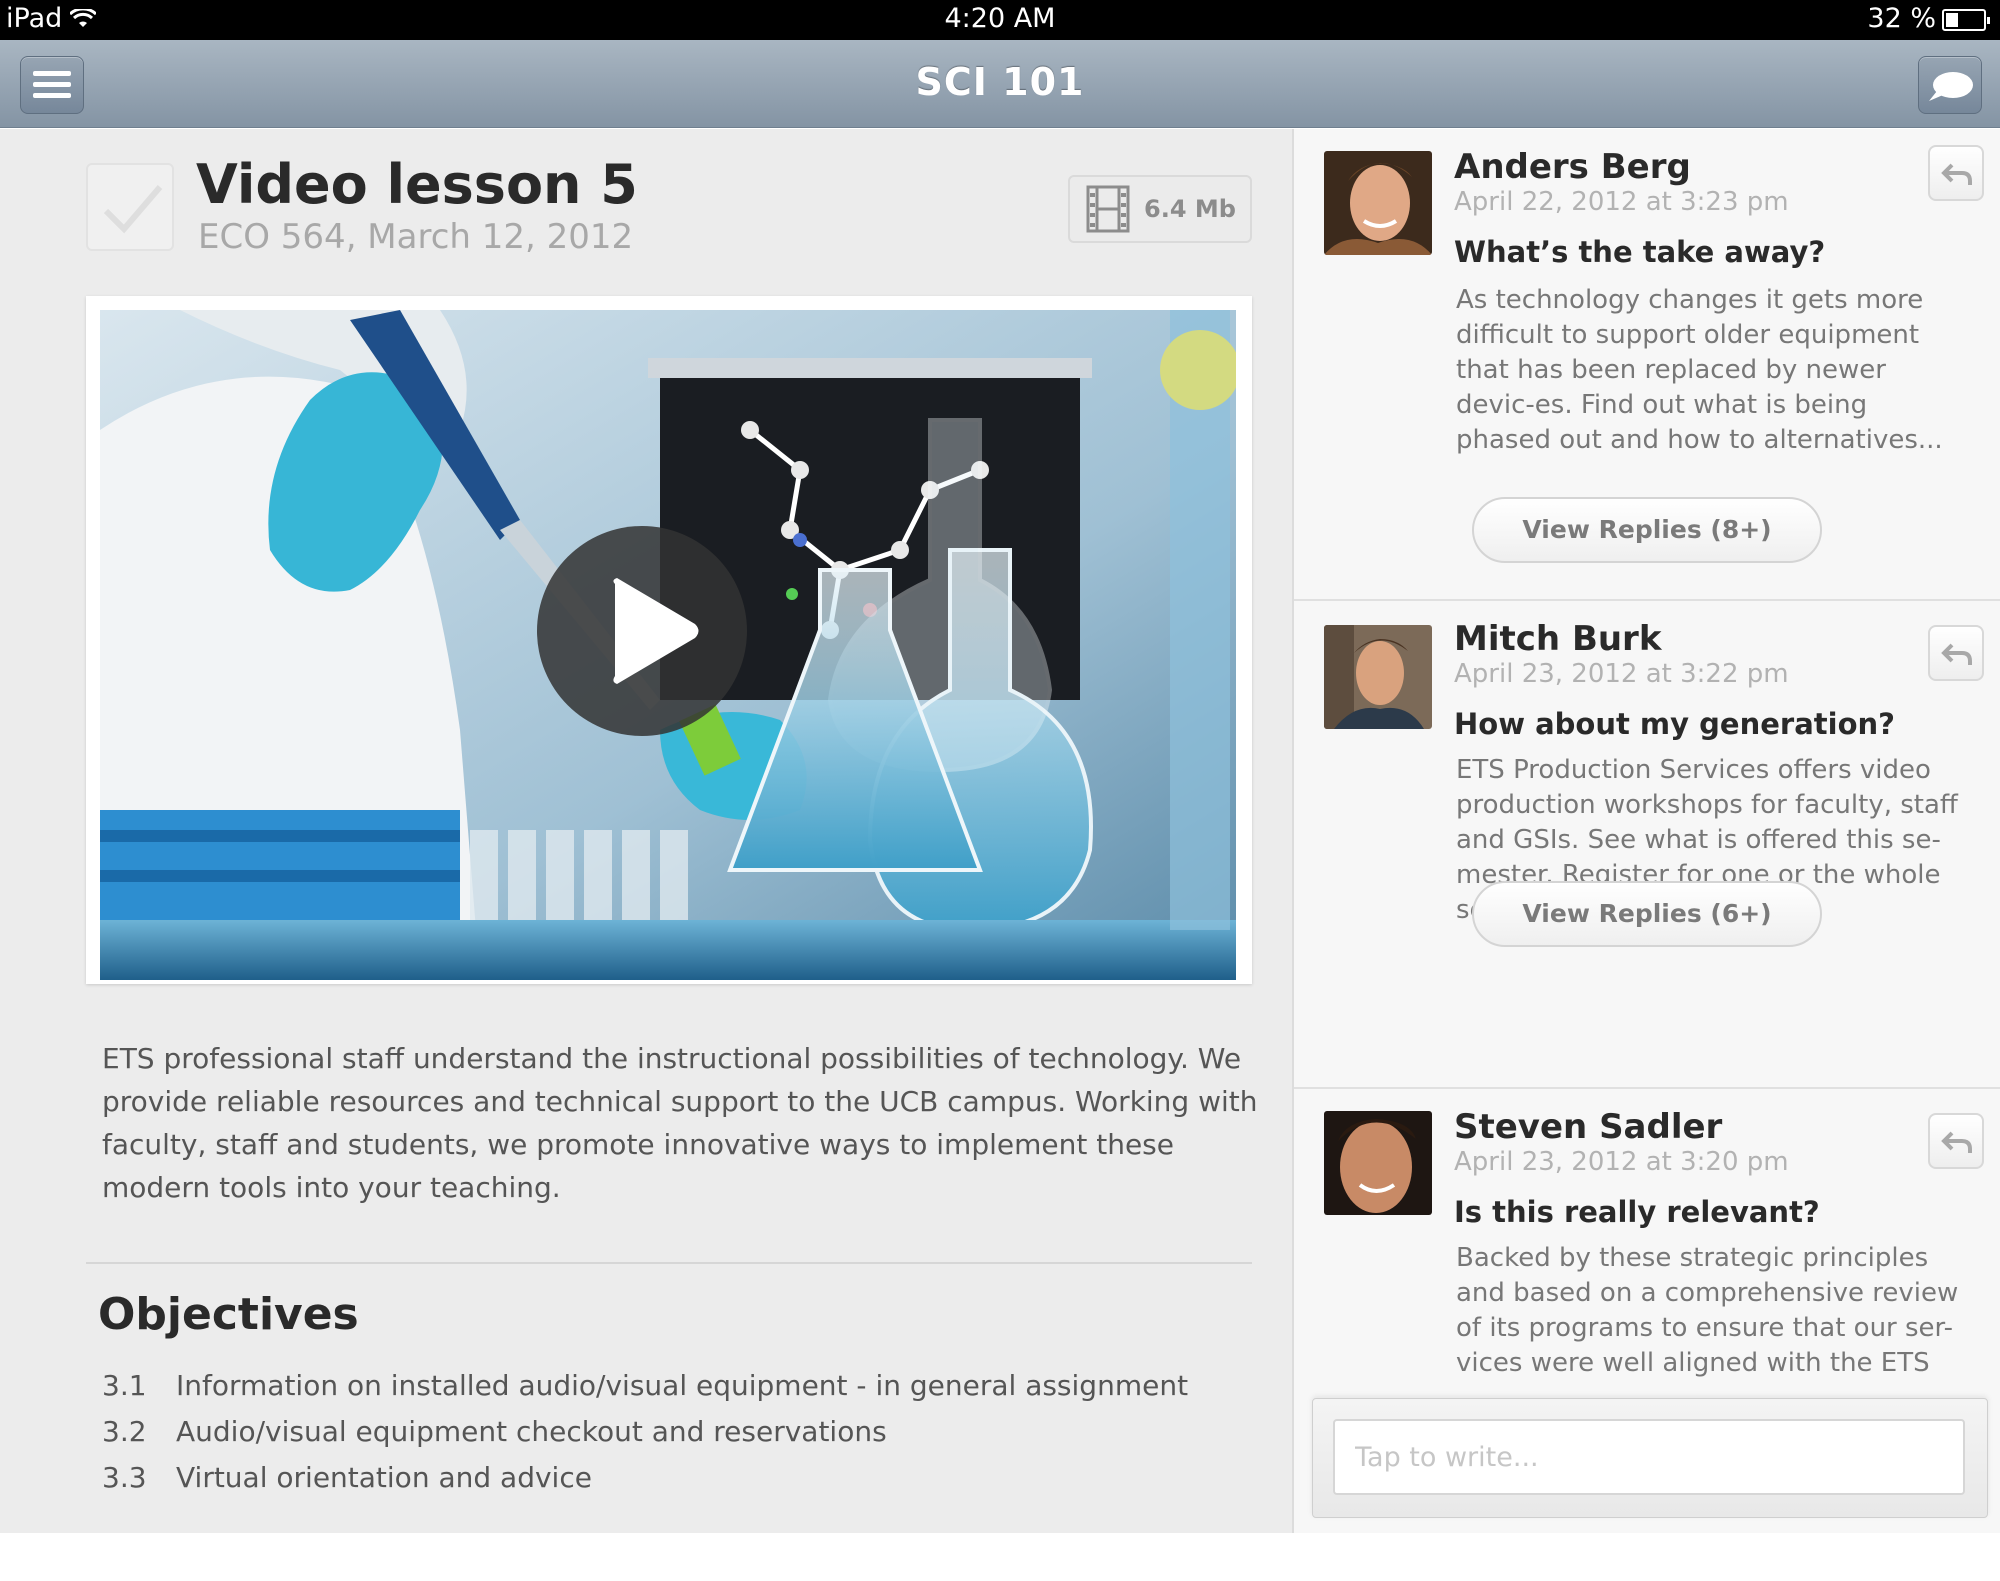 This screenshot has width=2000, height=1581. I want to click on page-title: SCI 101, so click(1000, 82).